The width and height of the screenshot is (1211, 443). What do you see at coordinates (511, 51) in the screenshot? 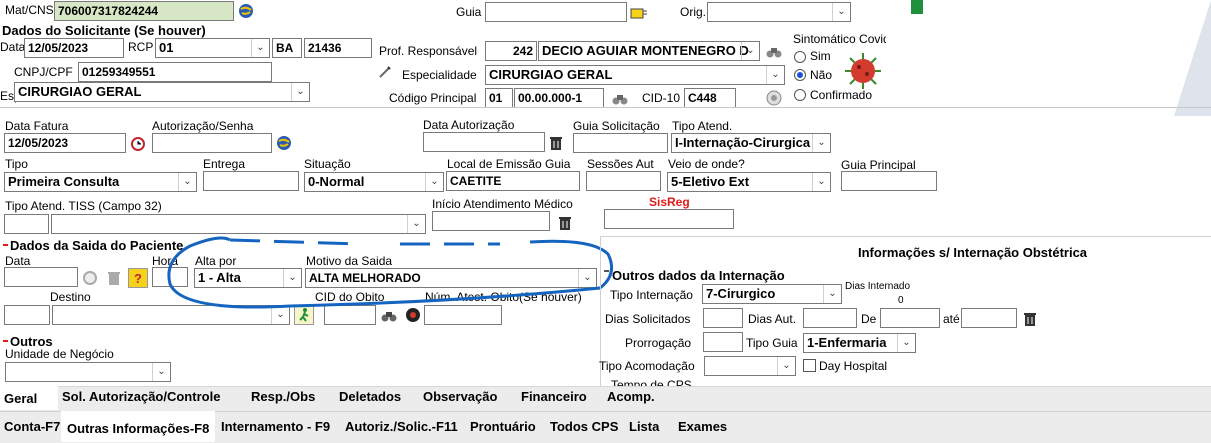
I see `prof-code-field: 242` at bounding box center [511, 51].